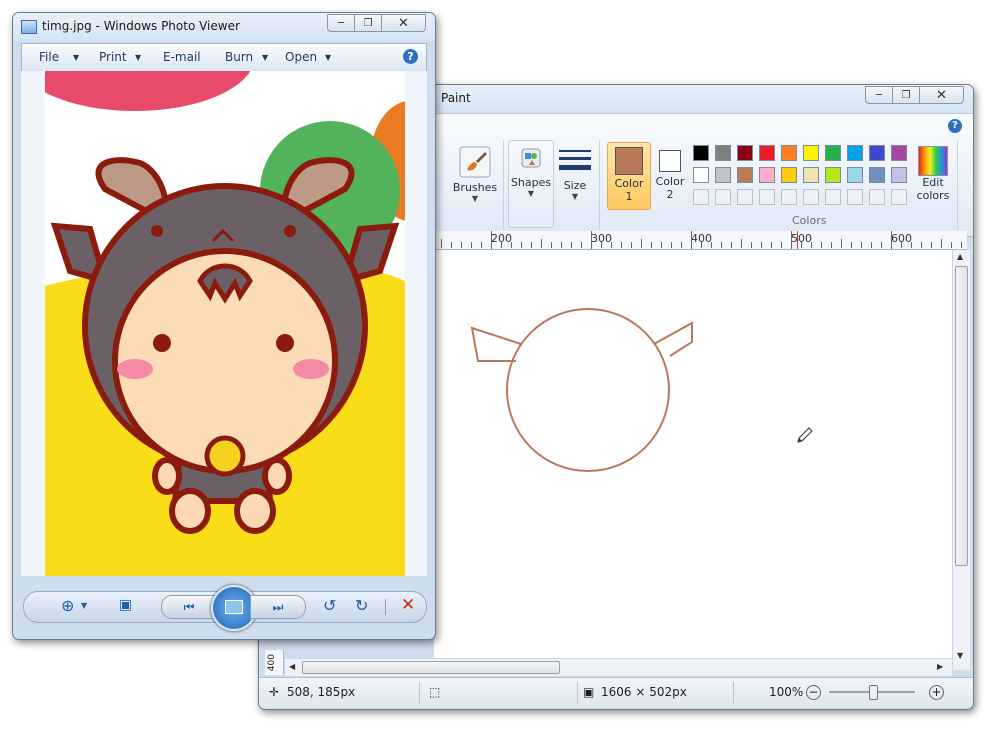  I want to click on color1-label-line2: 1, so click(629, 196).